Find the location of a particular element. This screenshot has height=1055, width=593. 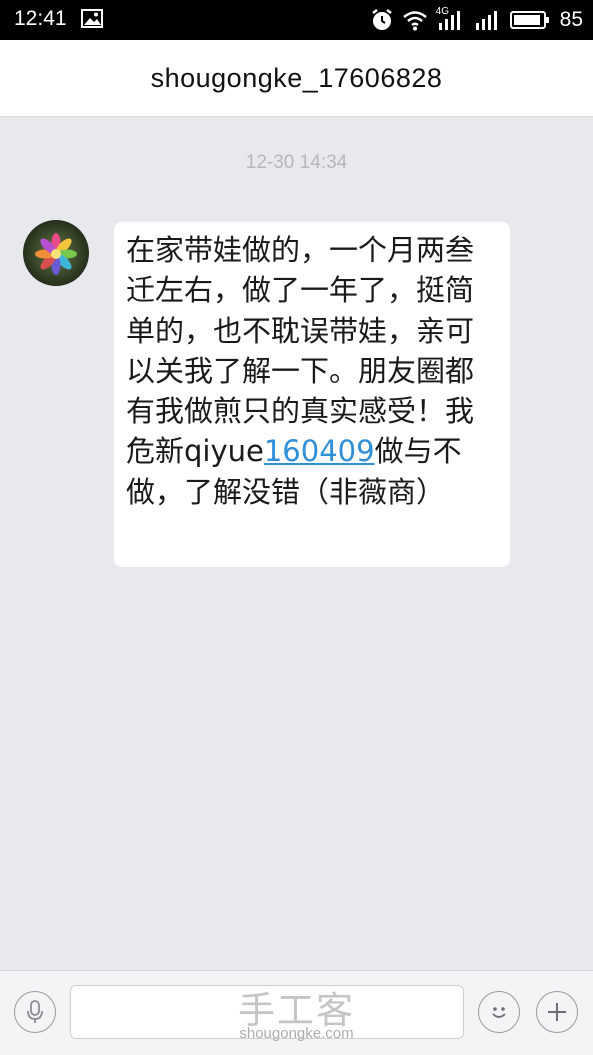

smiley-icon is located at coordinates (499, 1012).